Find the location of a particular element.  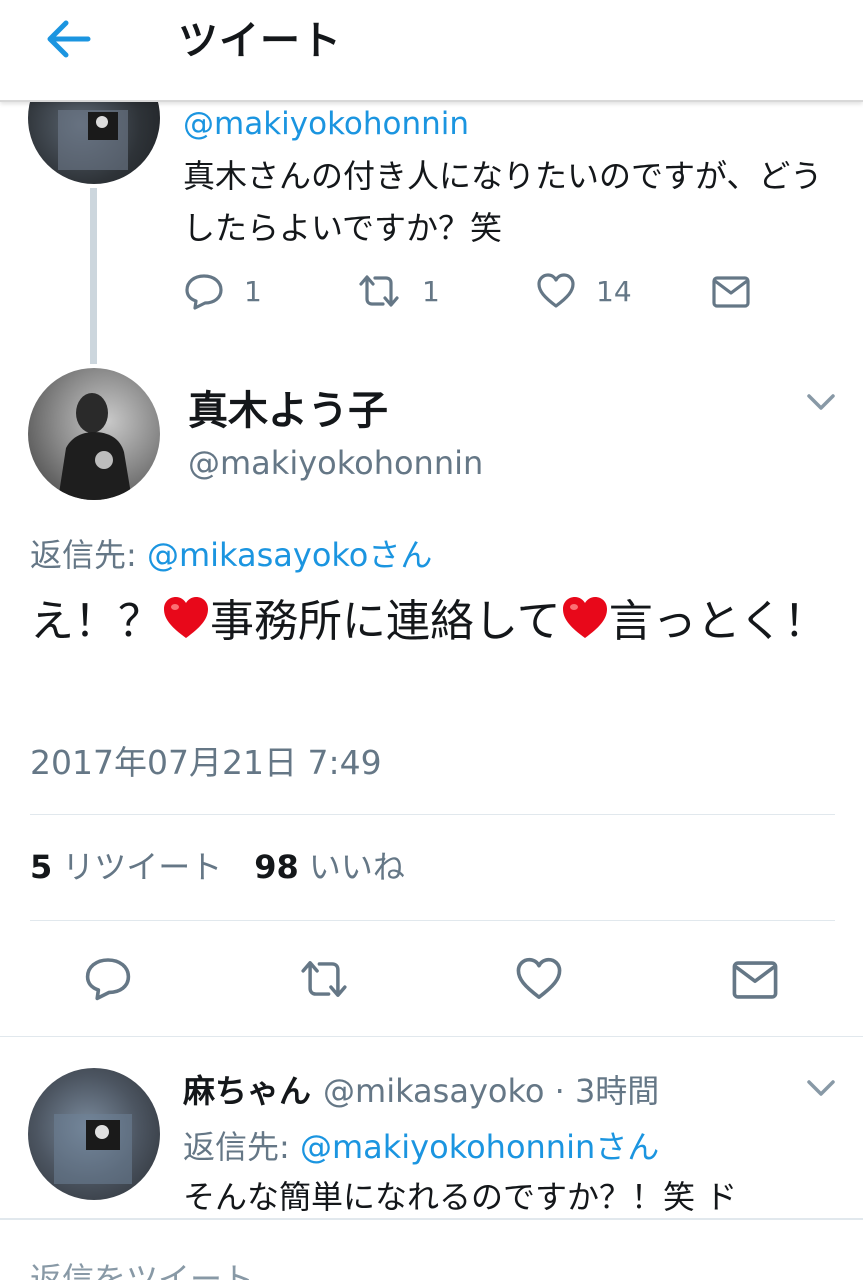

main-tweet-author-handle: @makiyokohonnin is located at coordinates (335, 463).